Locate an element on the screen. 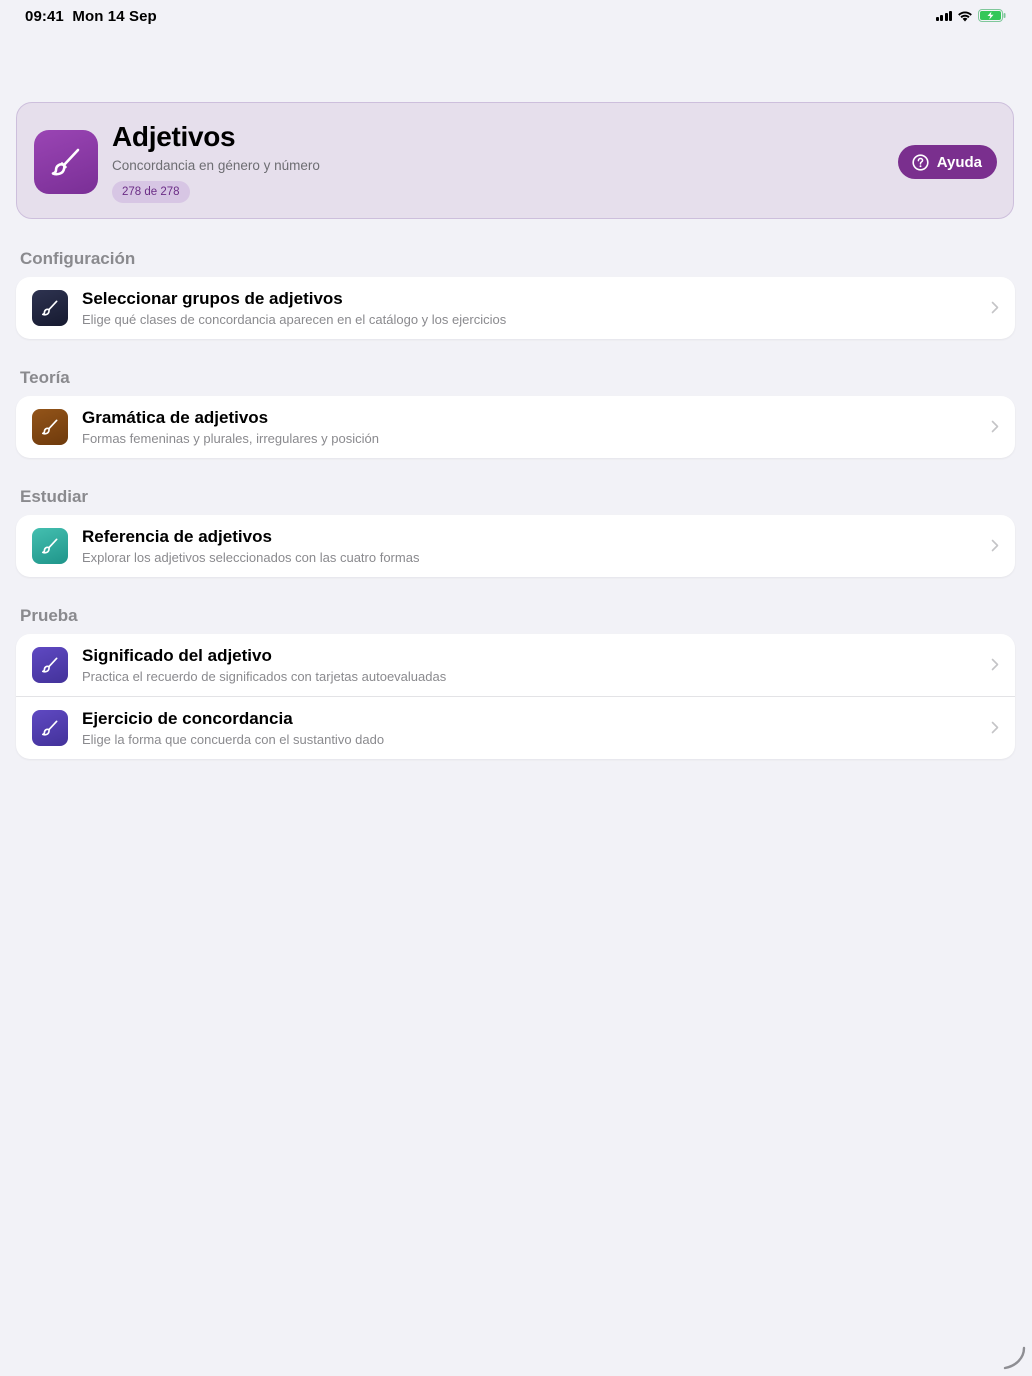 Image resolution: width=1032 pixels, height=1376 pixels. row-title: Significado del adjetivo is located at coordinates (177, 655).